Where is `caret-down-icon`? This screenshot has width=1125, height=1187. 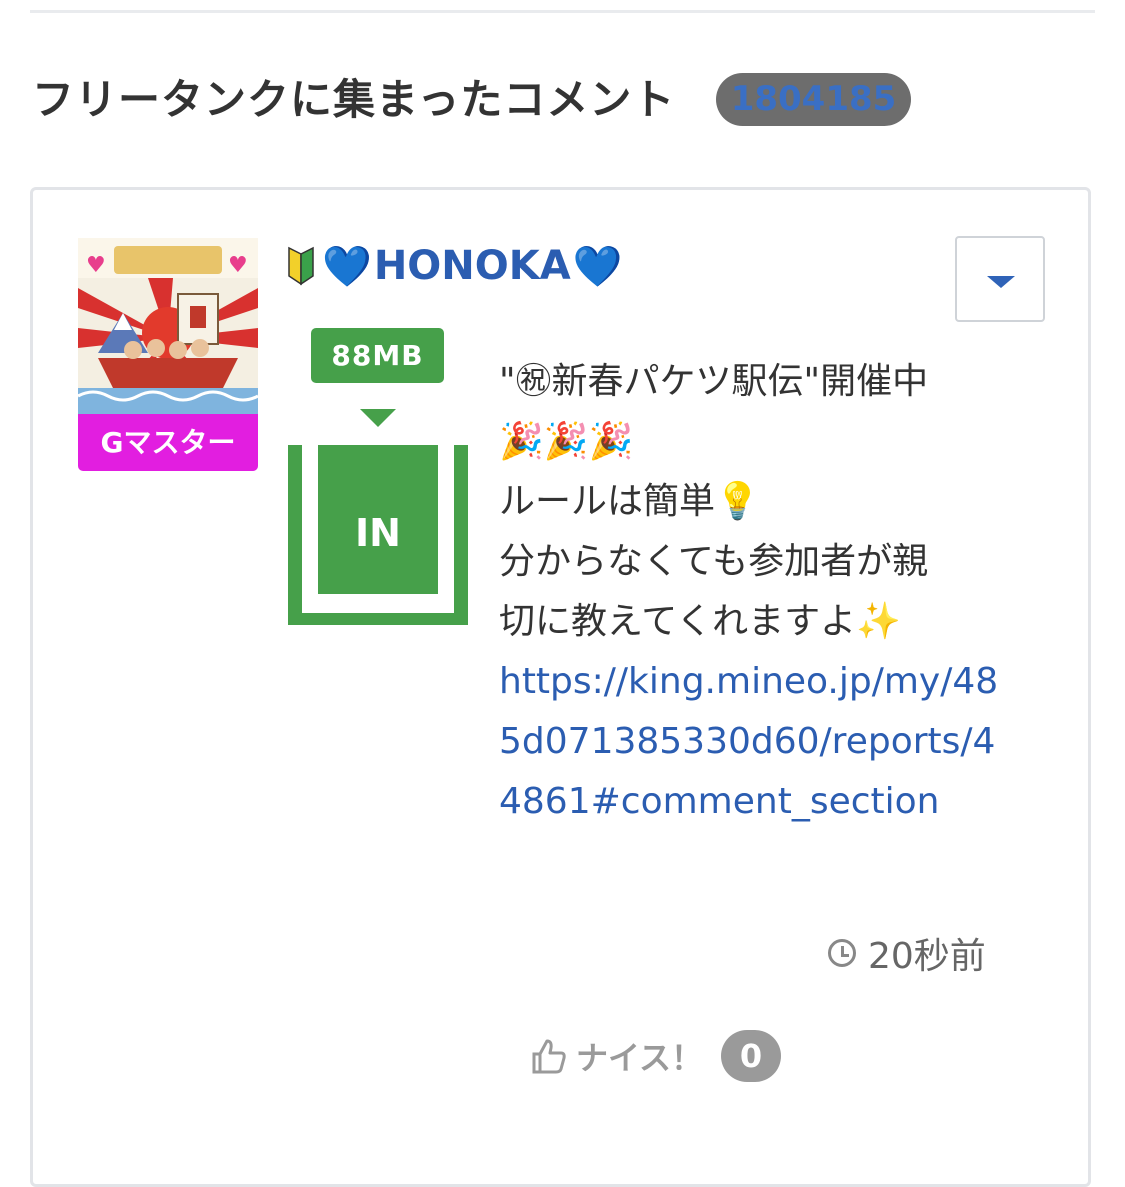 caret-down-icon is located at coordinates (1001, 282).